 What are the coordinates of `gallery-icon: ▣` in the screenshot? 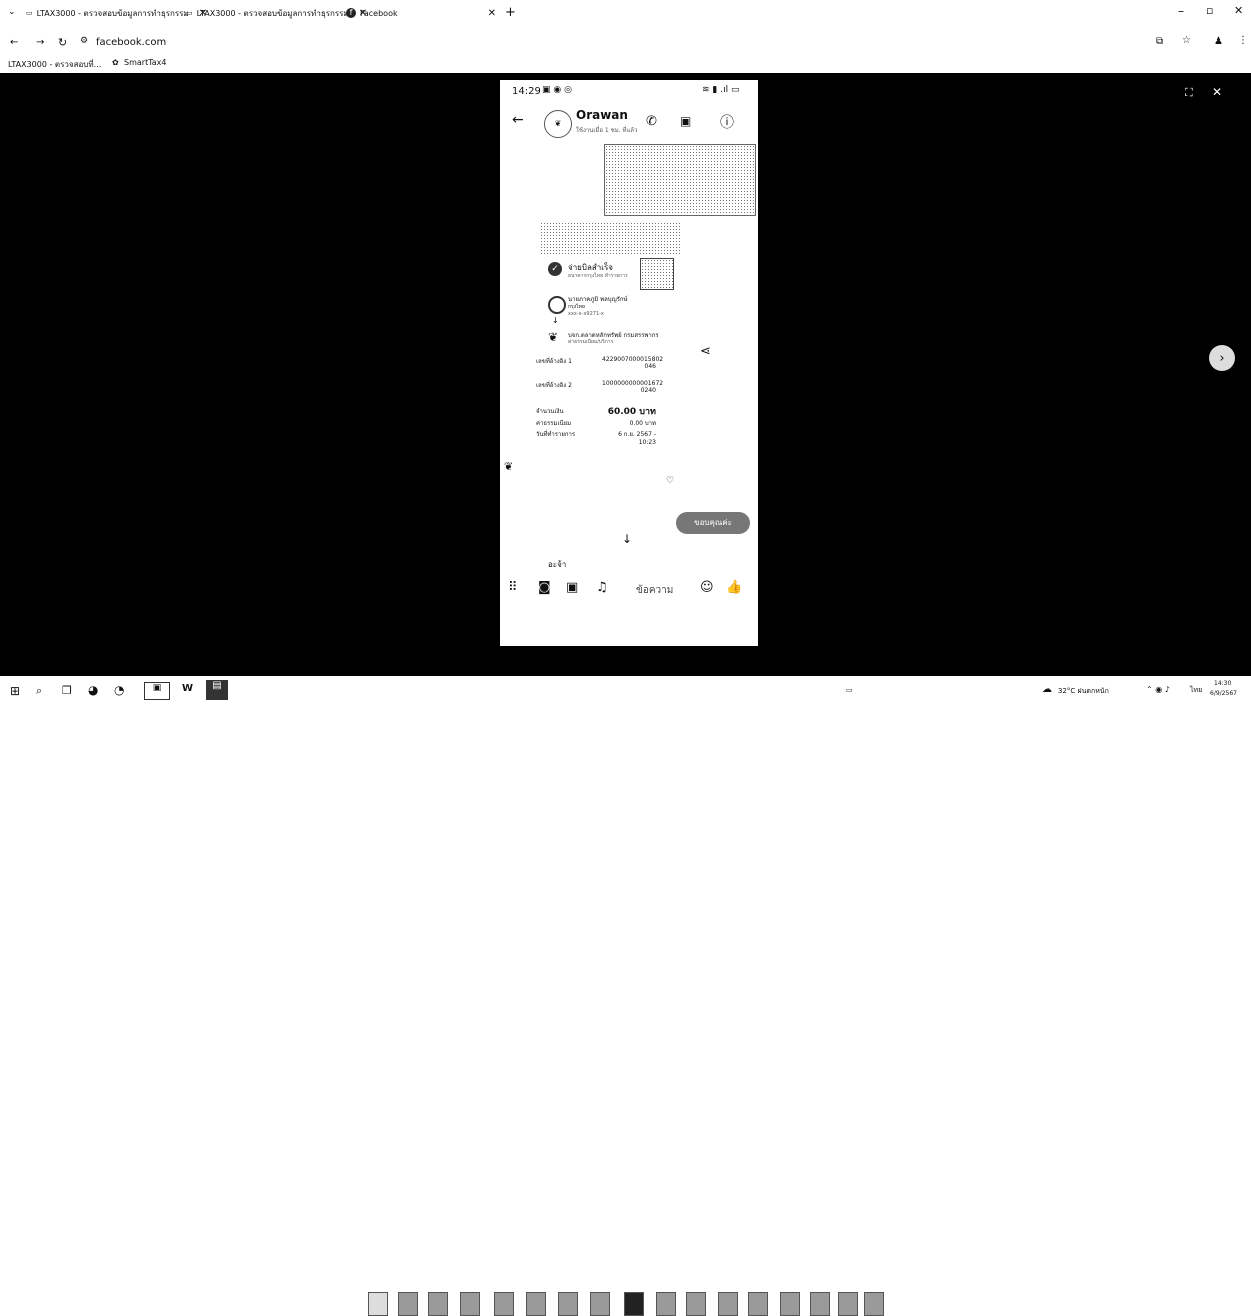 It's located at (572, 587).